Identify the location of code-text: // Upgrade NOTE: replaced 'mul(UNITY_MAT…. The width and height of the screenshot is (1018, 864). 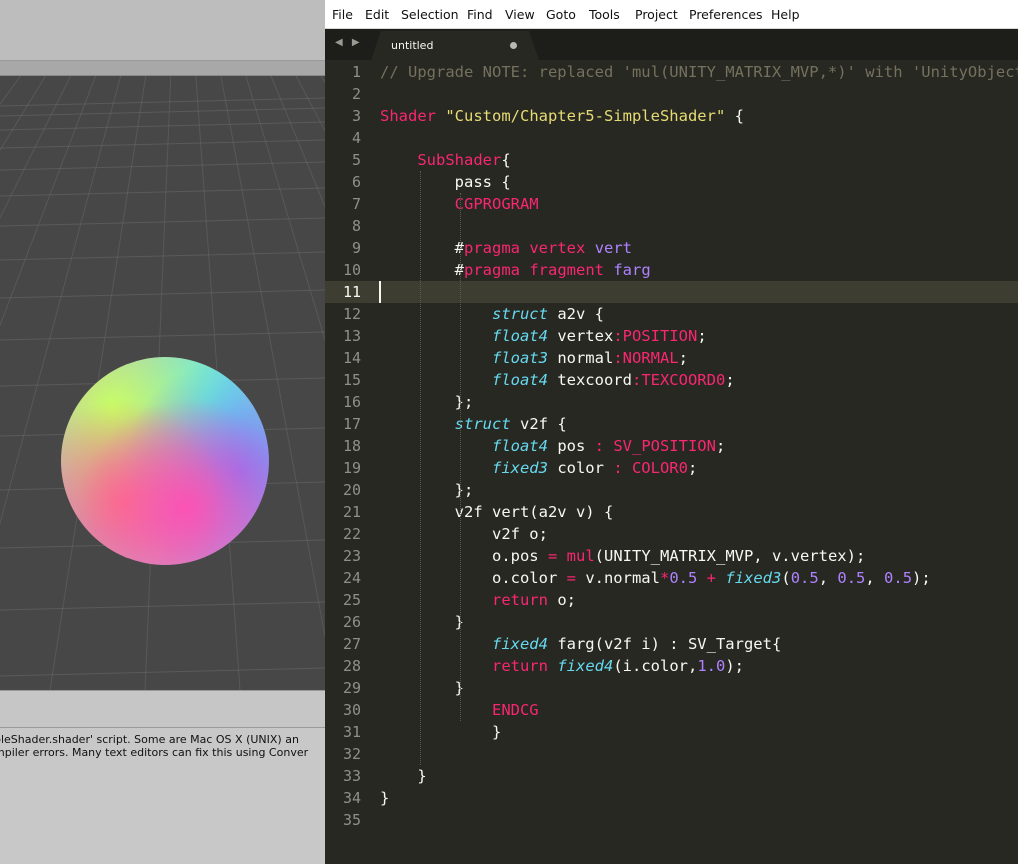
(699, 72).